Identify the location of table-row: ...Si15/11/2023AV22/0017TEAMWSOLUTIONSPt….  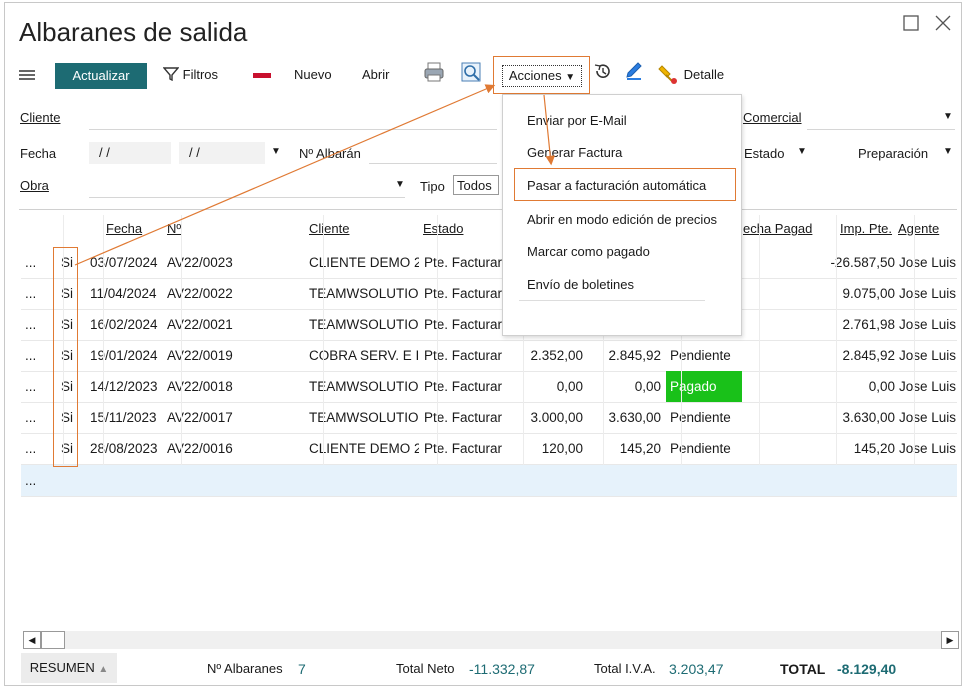
(489, 418).